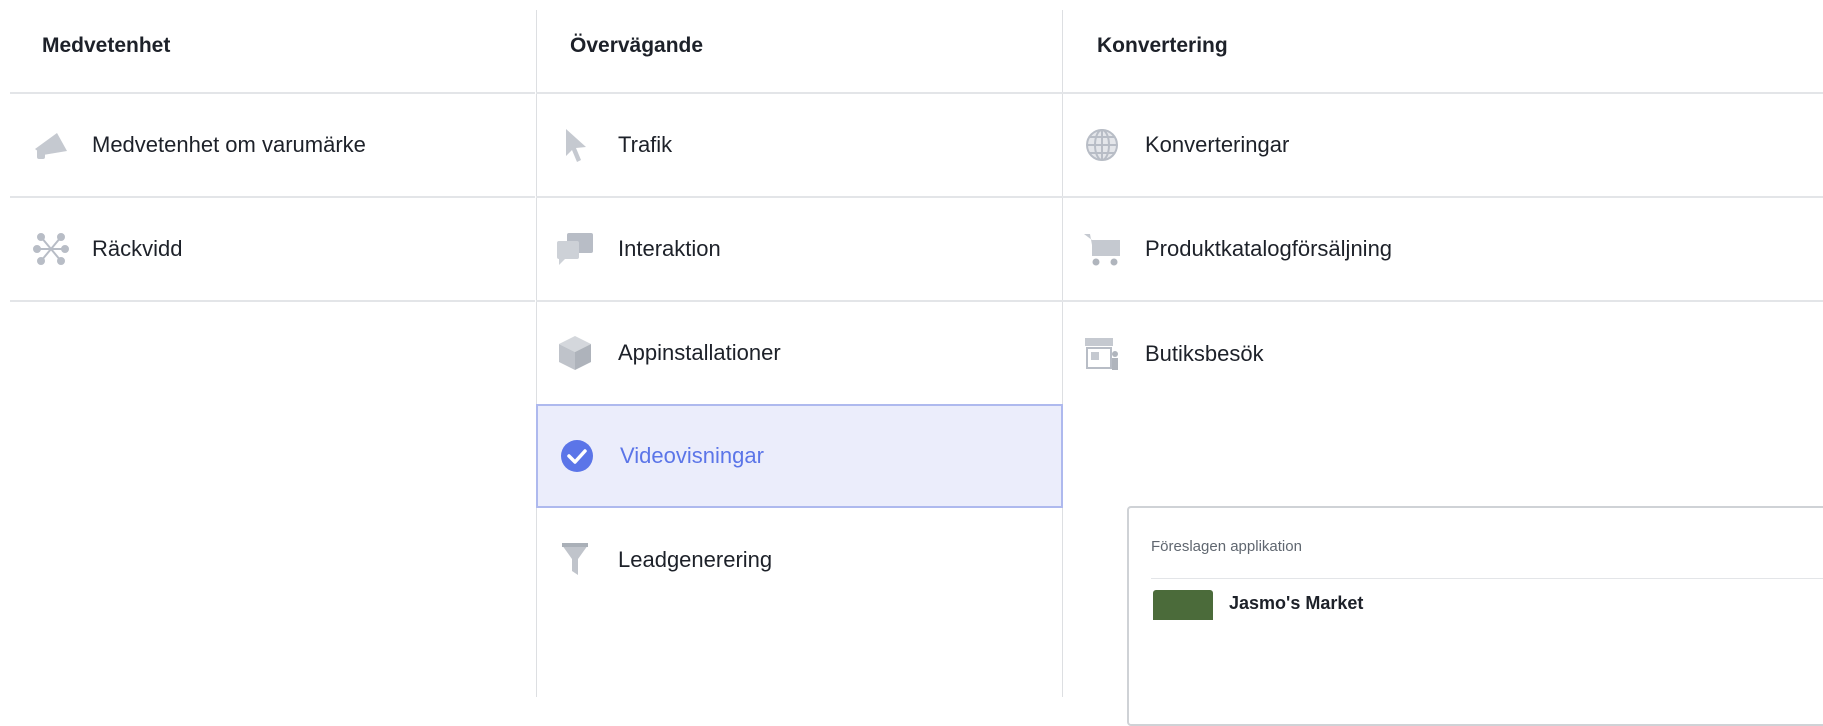  I want to click on objective-catalog-sales: Produktkatalogförsäljning, so click(1443, 250).